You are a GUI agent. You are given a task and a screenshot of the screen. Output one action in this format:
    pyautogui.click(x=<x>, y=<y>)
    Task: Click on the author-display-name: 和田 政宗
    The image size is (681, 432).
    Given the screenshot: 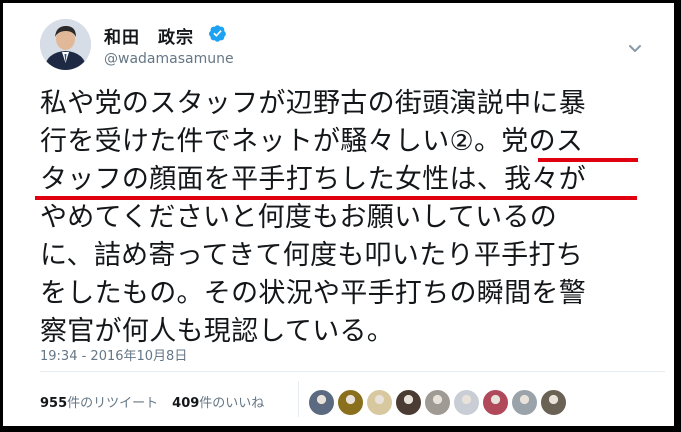 What is the action you would take?
    pyautogui.click(x=149, y=35)
    